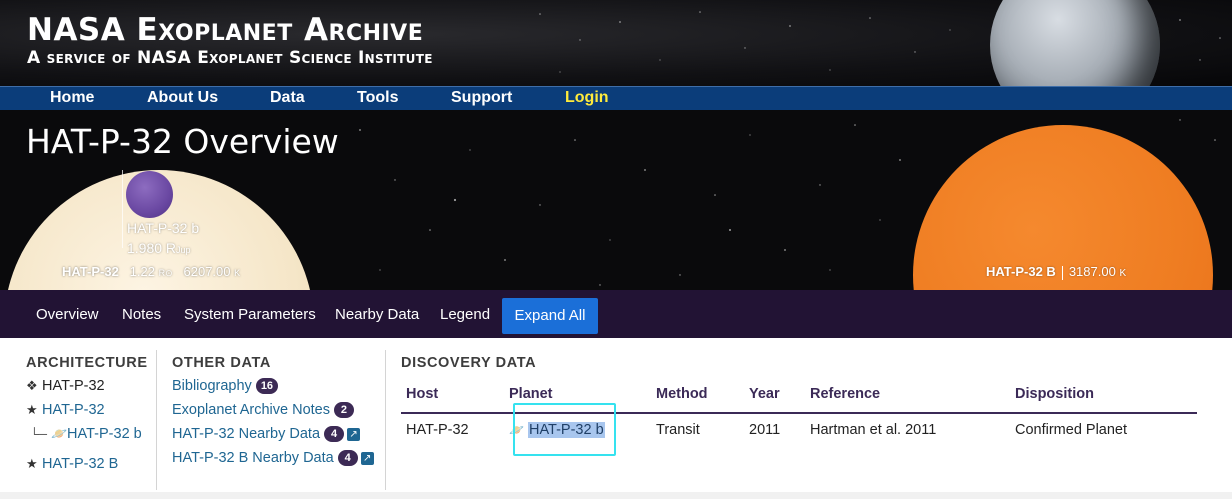  I want to click on companion-star-label: HAT-P-32 B 3187.00 K, so click(1056, 272).